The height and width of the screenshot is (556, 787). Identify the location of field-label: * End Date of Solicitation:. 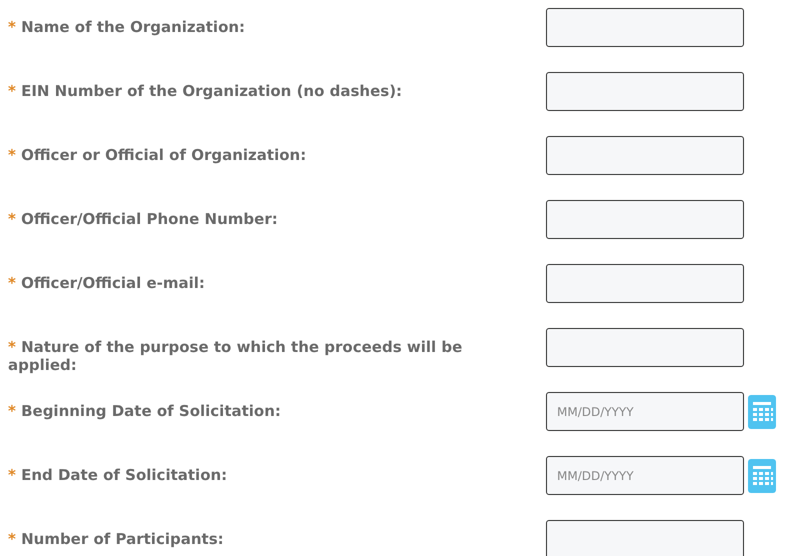
(118, 475).